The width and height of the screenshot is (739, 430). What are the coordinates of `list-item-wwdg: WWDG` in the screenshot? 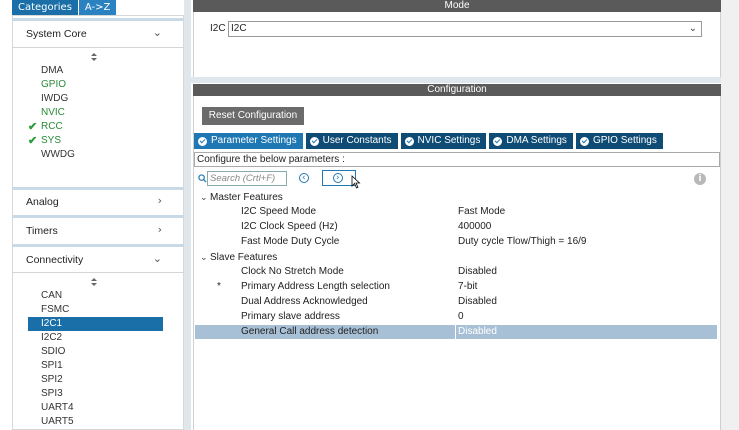 It's located at (95, 155).